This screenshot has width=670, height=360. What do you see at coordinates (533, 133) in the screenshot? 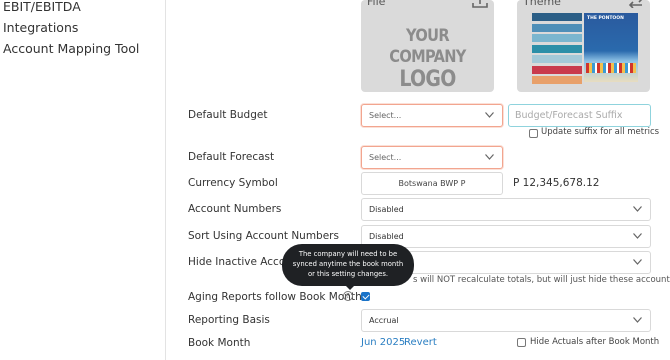
I see `update-suffix-checkbox` at bounding box center [533, 133].